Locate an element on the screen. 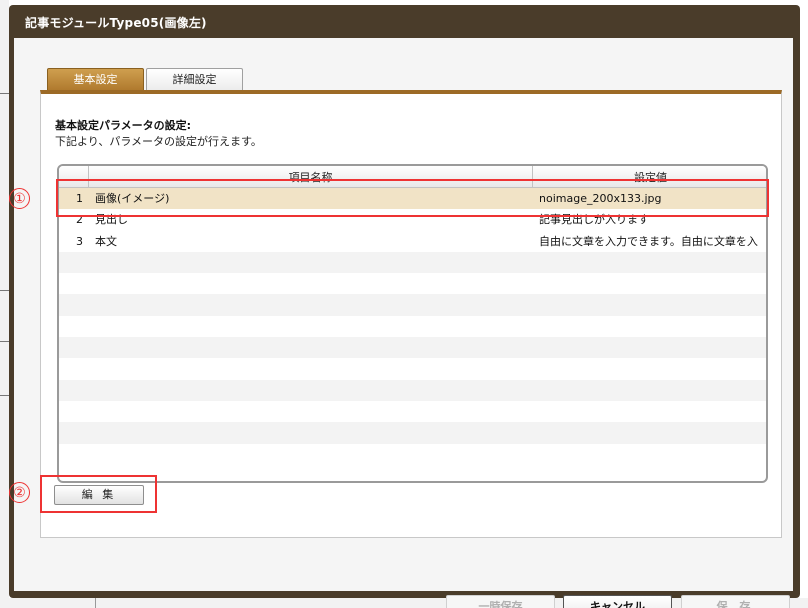  tab-detail-settings: 詳細設定 is located at coordinates (194, 79).